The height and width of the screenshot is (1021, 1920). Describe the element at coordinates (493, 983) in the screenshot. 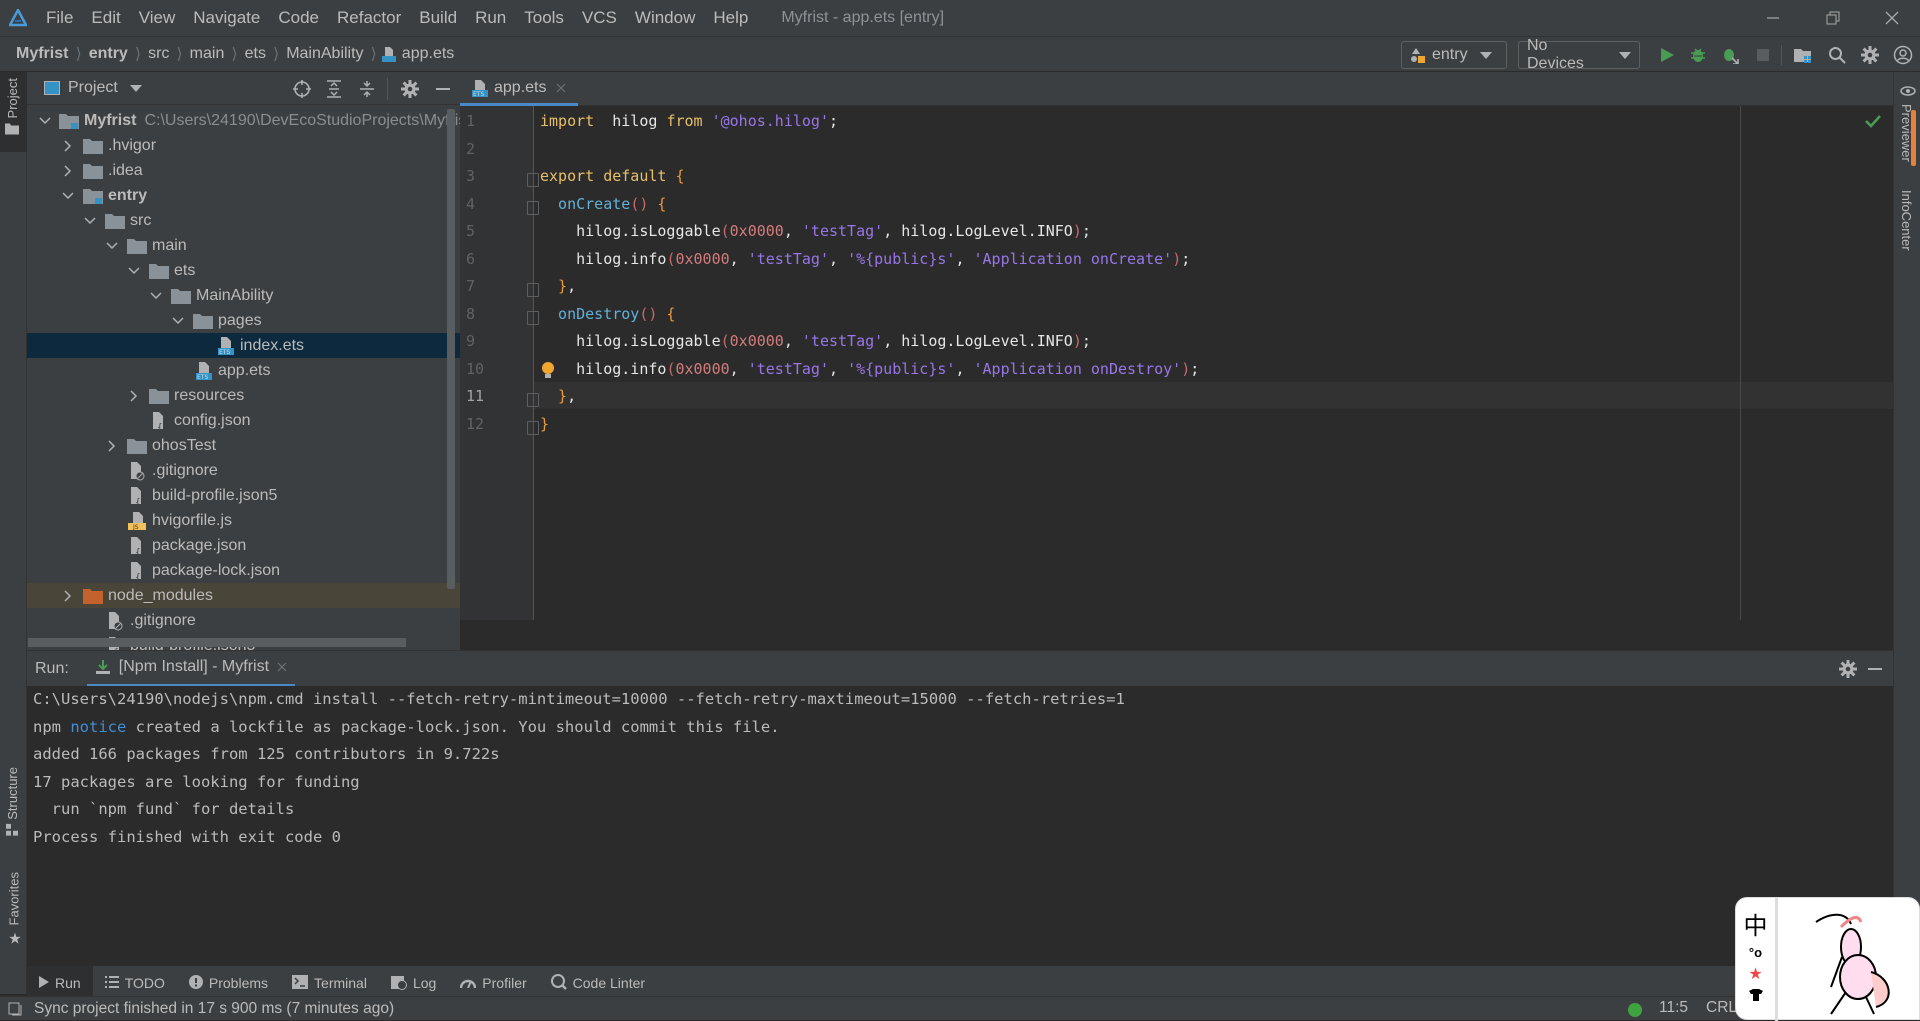

I see `bottom-tab-profiler: Profiler` at that location.